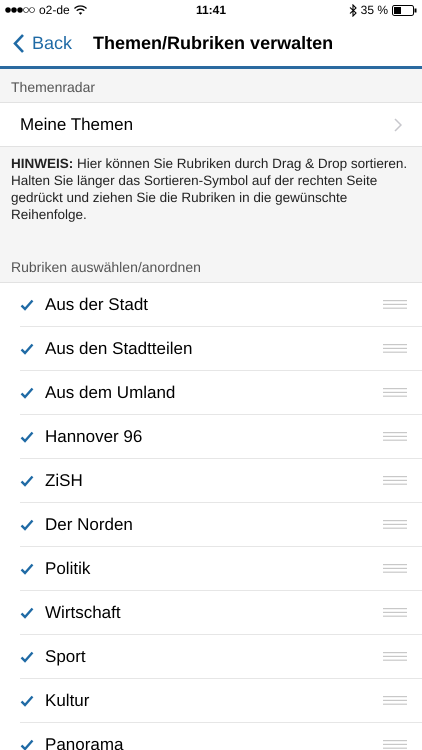 The width and height of the screenshot is (422, 750). I want to click on category-item: Der Norden, so click(221, 525).